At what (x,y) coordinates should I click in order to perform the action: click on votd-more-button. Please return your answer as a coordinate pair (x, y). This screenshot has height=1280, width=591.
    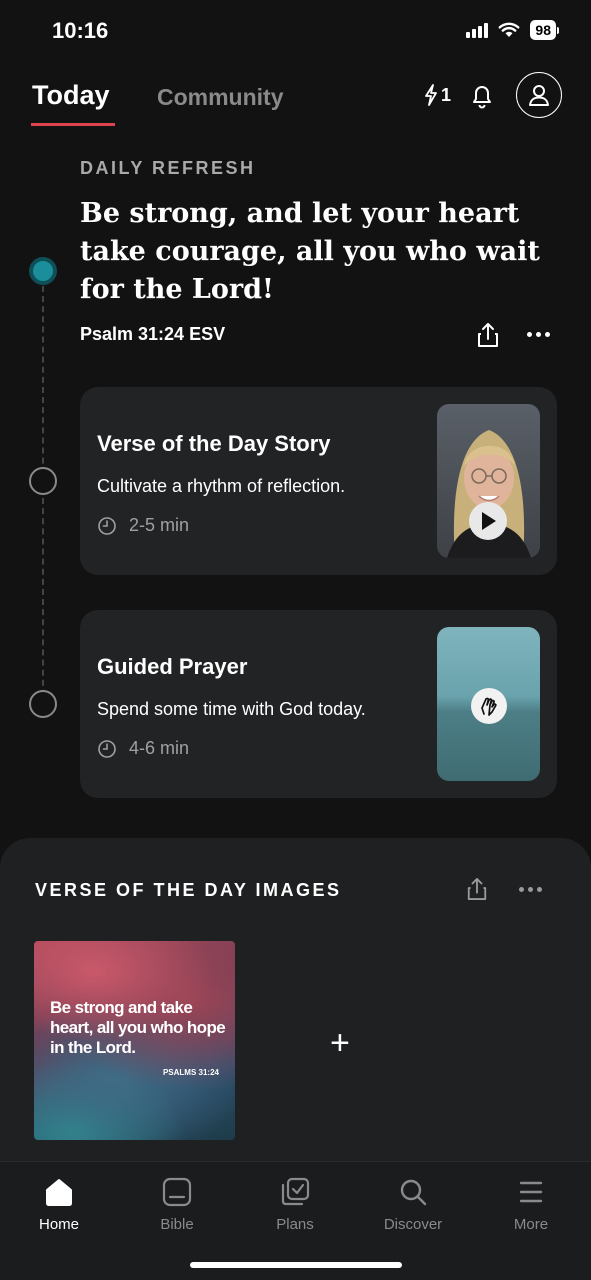
    Looking at the image, I should click on (530, 889).